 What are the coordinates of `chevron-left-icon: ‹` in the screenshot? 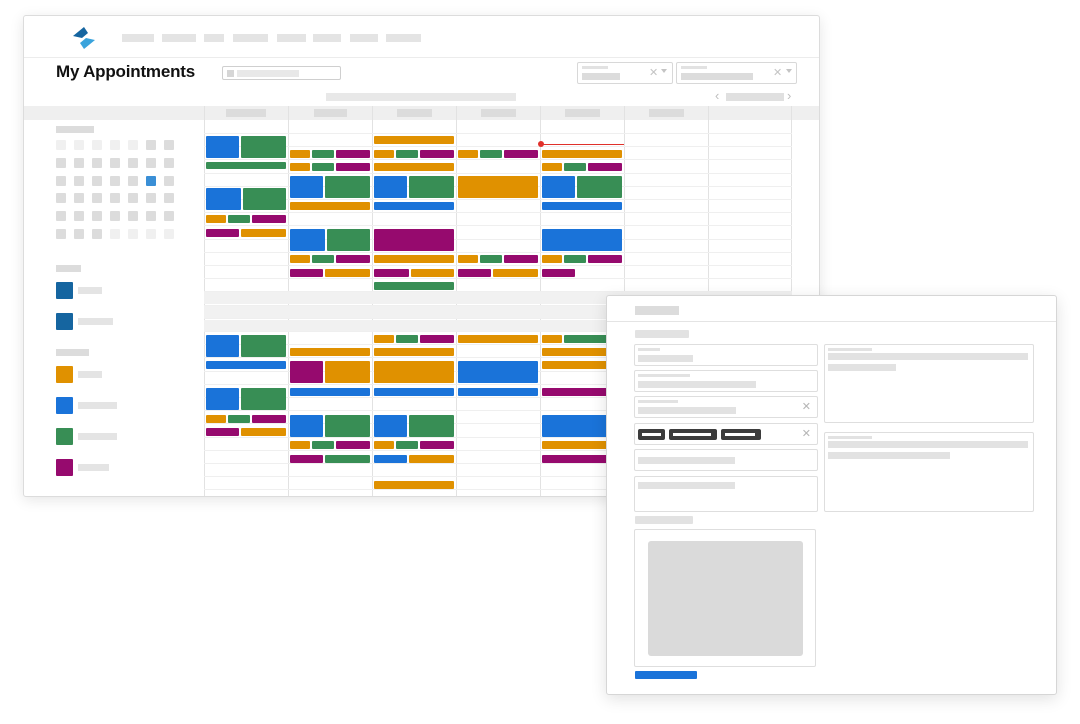 It's located at (717, 96).